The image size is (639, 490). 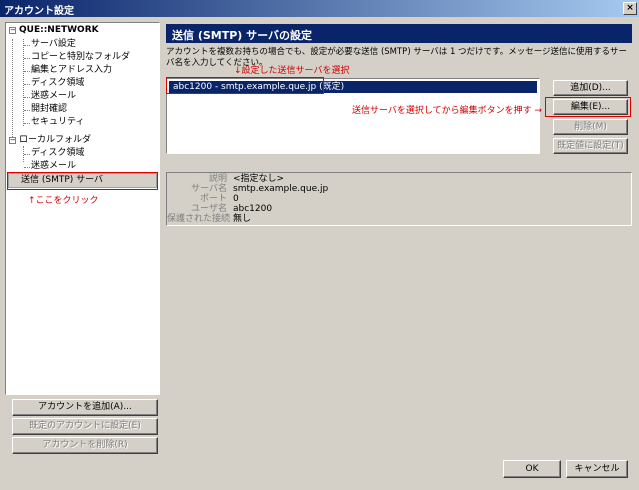 I want to click on title-bar: アカウント設定 ×, so click(x=319, y=8).